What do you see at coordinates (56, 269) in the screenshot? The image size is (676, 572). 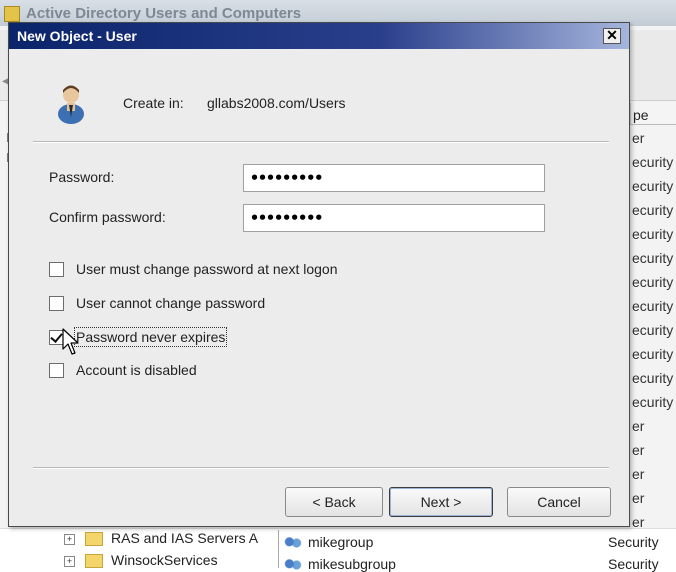 I see `must-change-password-checkbox` at bounding box center [56, 269].